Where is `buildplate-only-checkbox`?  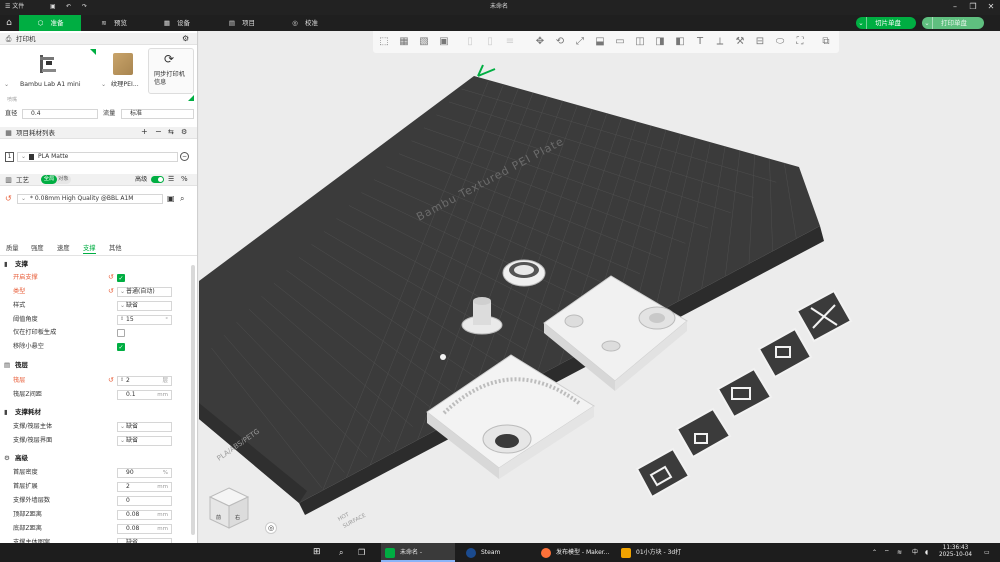
buildplate-only-checkbox is located at coordinates (121, 333).